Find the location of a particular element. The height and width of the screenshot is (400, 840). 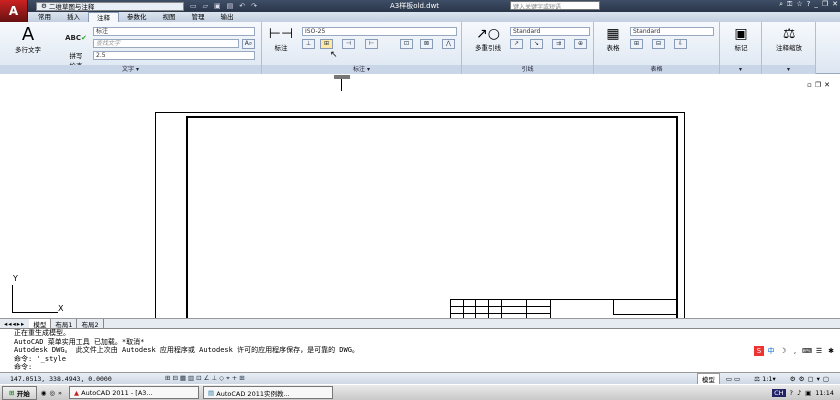

clock: 11:14 is located at coordinates (824, 393).